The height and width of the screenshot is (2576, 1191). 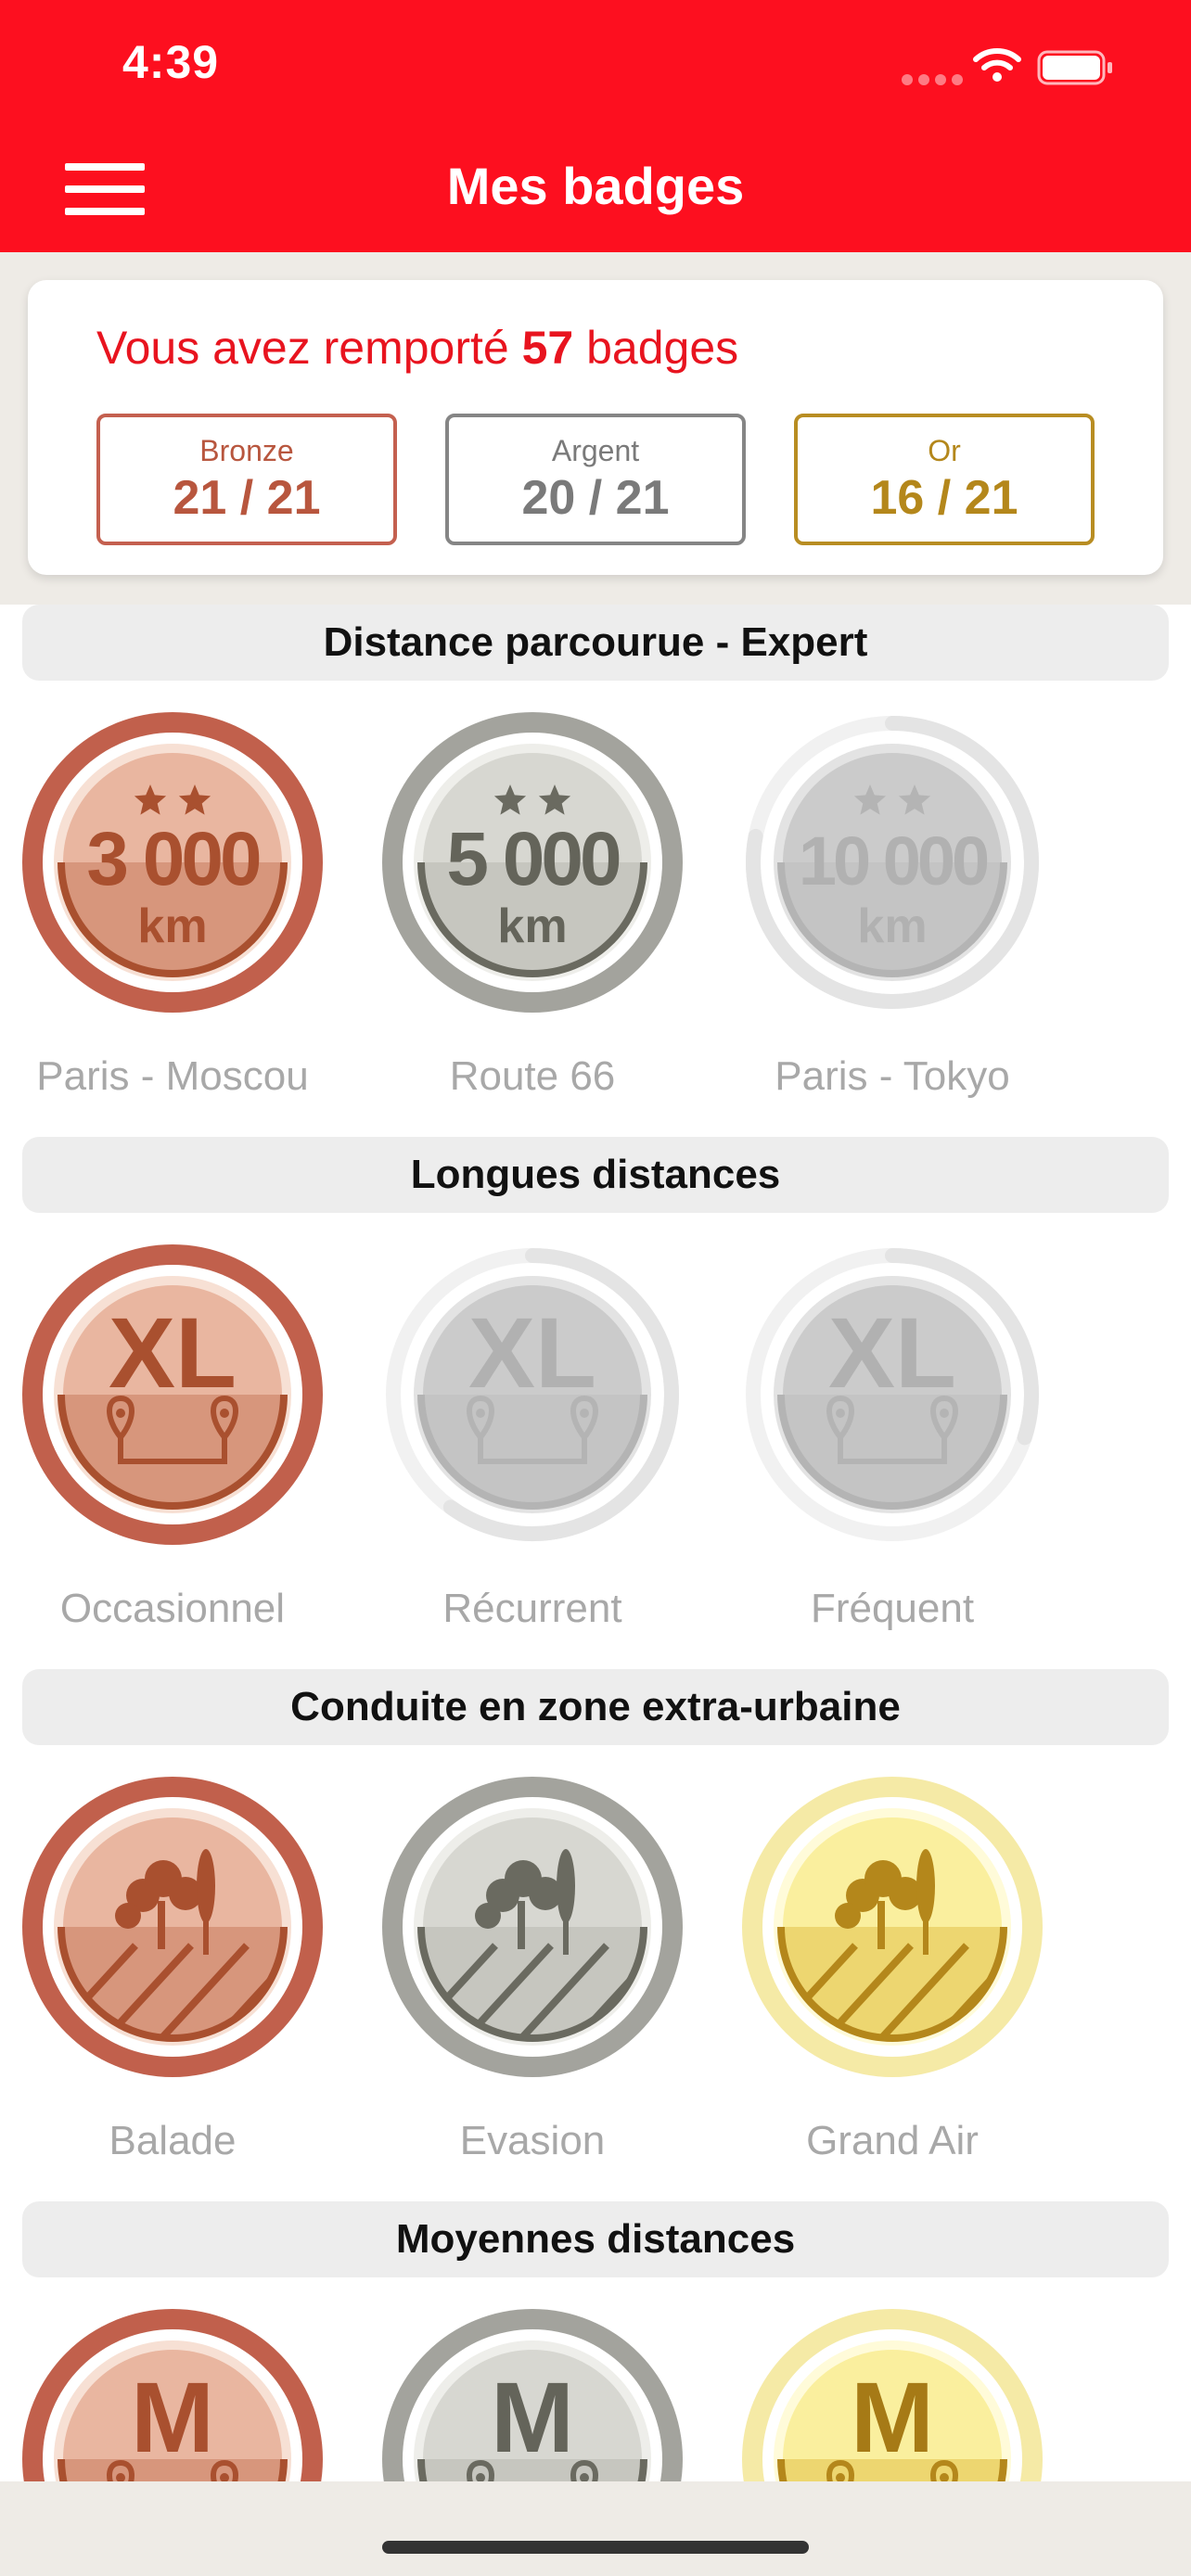 What do you see at coordinates (247, 498) in the screenshot?
I see `bronze-count: 21 / 21` at bounding box center [247, 498].